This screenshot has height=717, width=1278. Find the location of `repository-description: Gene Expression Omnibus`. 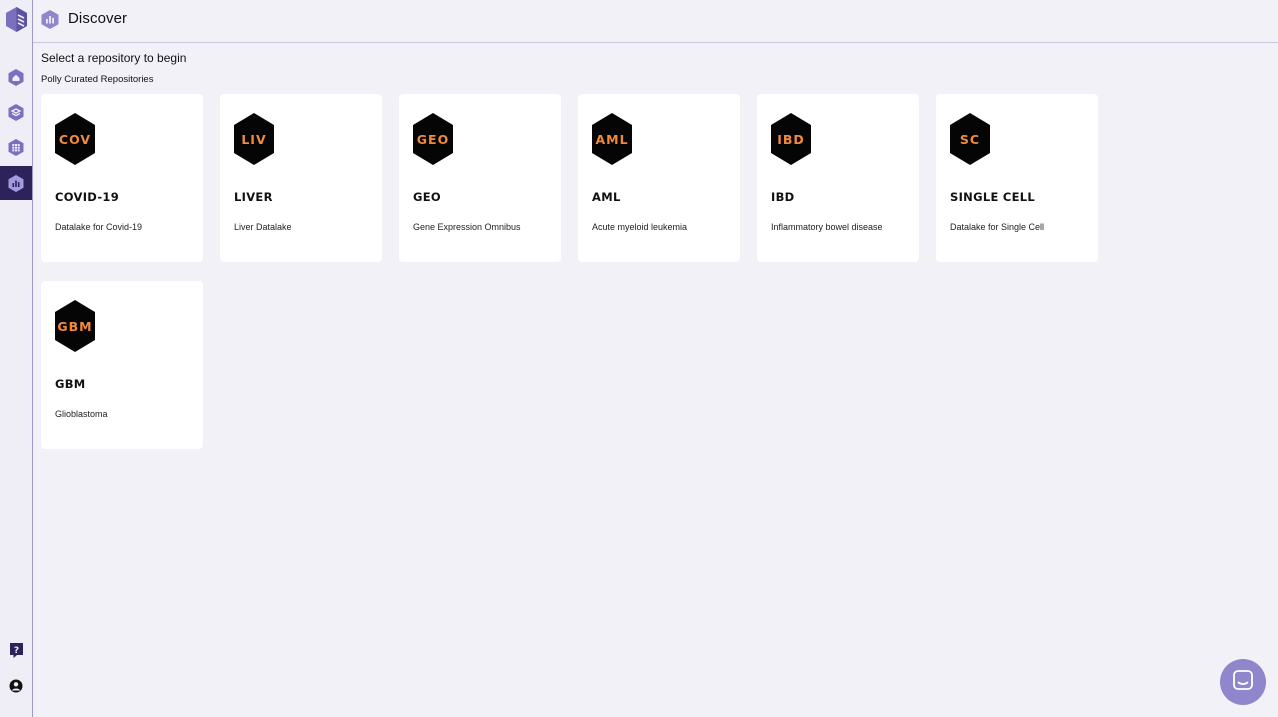

repository-description: Gene Expression Omnibus is located at coordinates (467, 227).